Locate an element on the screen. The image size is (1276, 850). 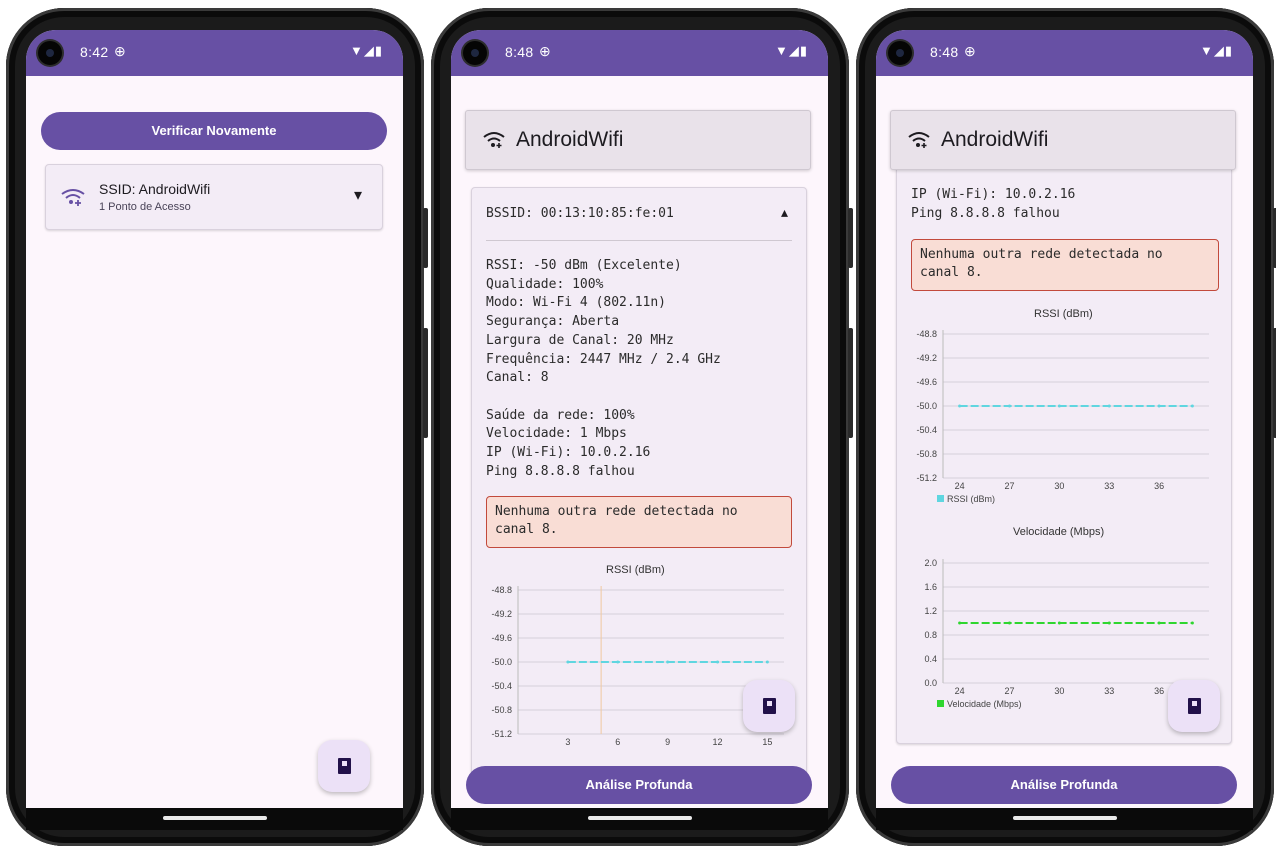
health-line: Saúde da rede: 100% is located at coordinates (560, 415).